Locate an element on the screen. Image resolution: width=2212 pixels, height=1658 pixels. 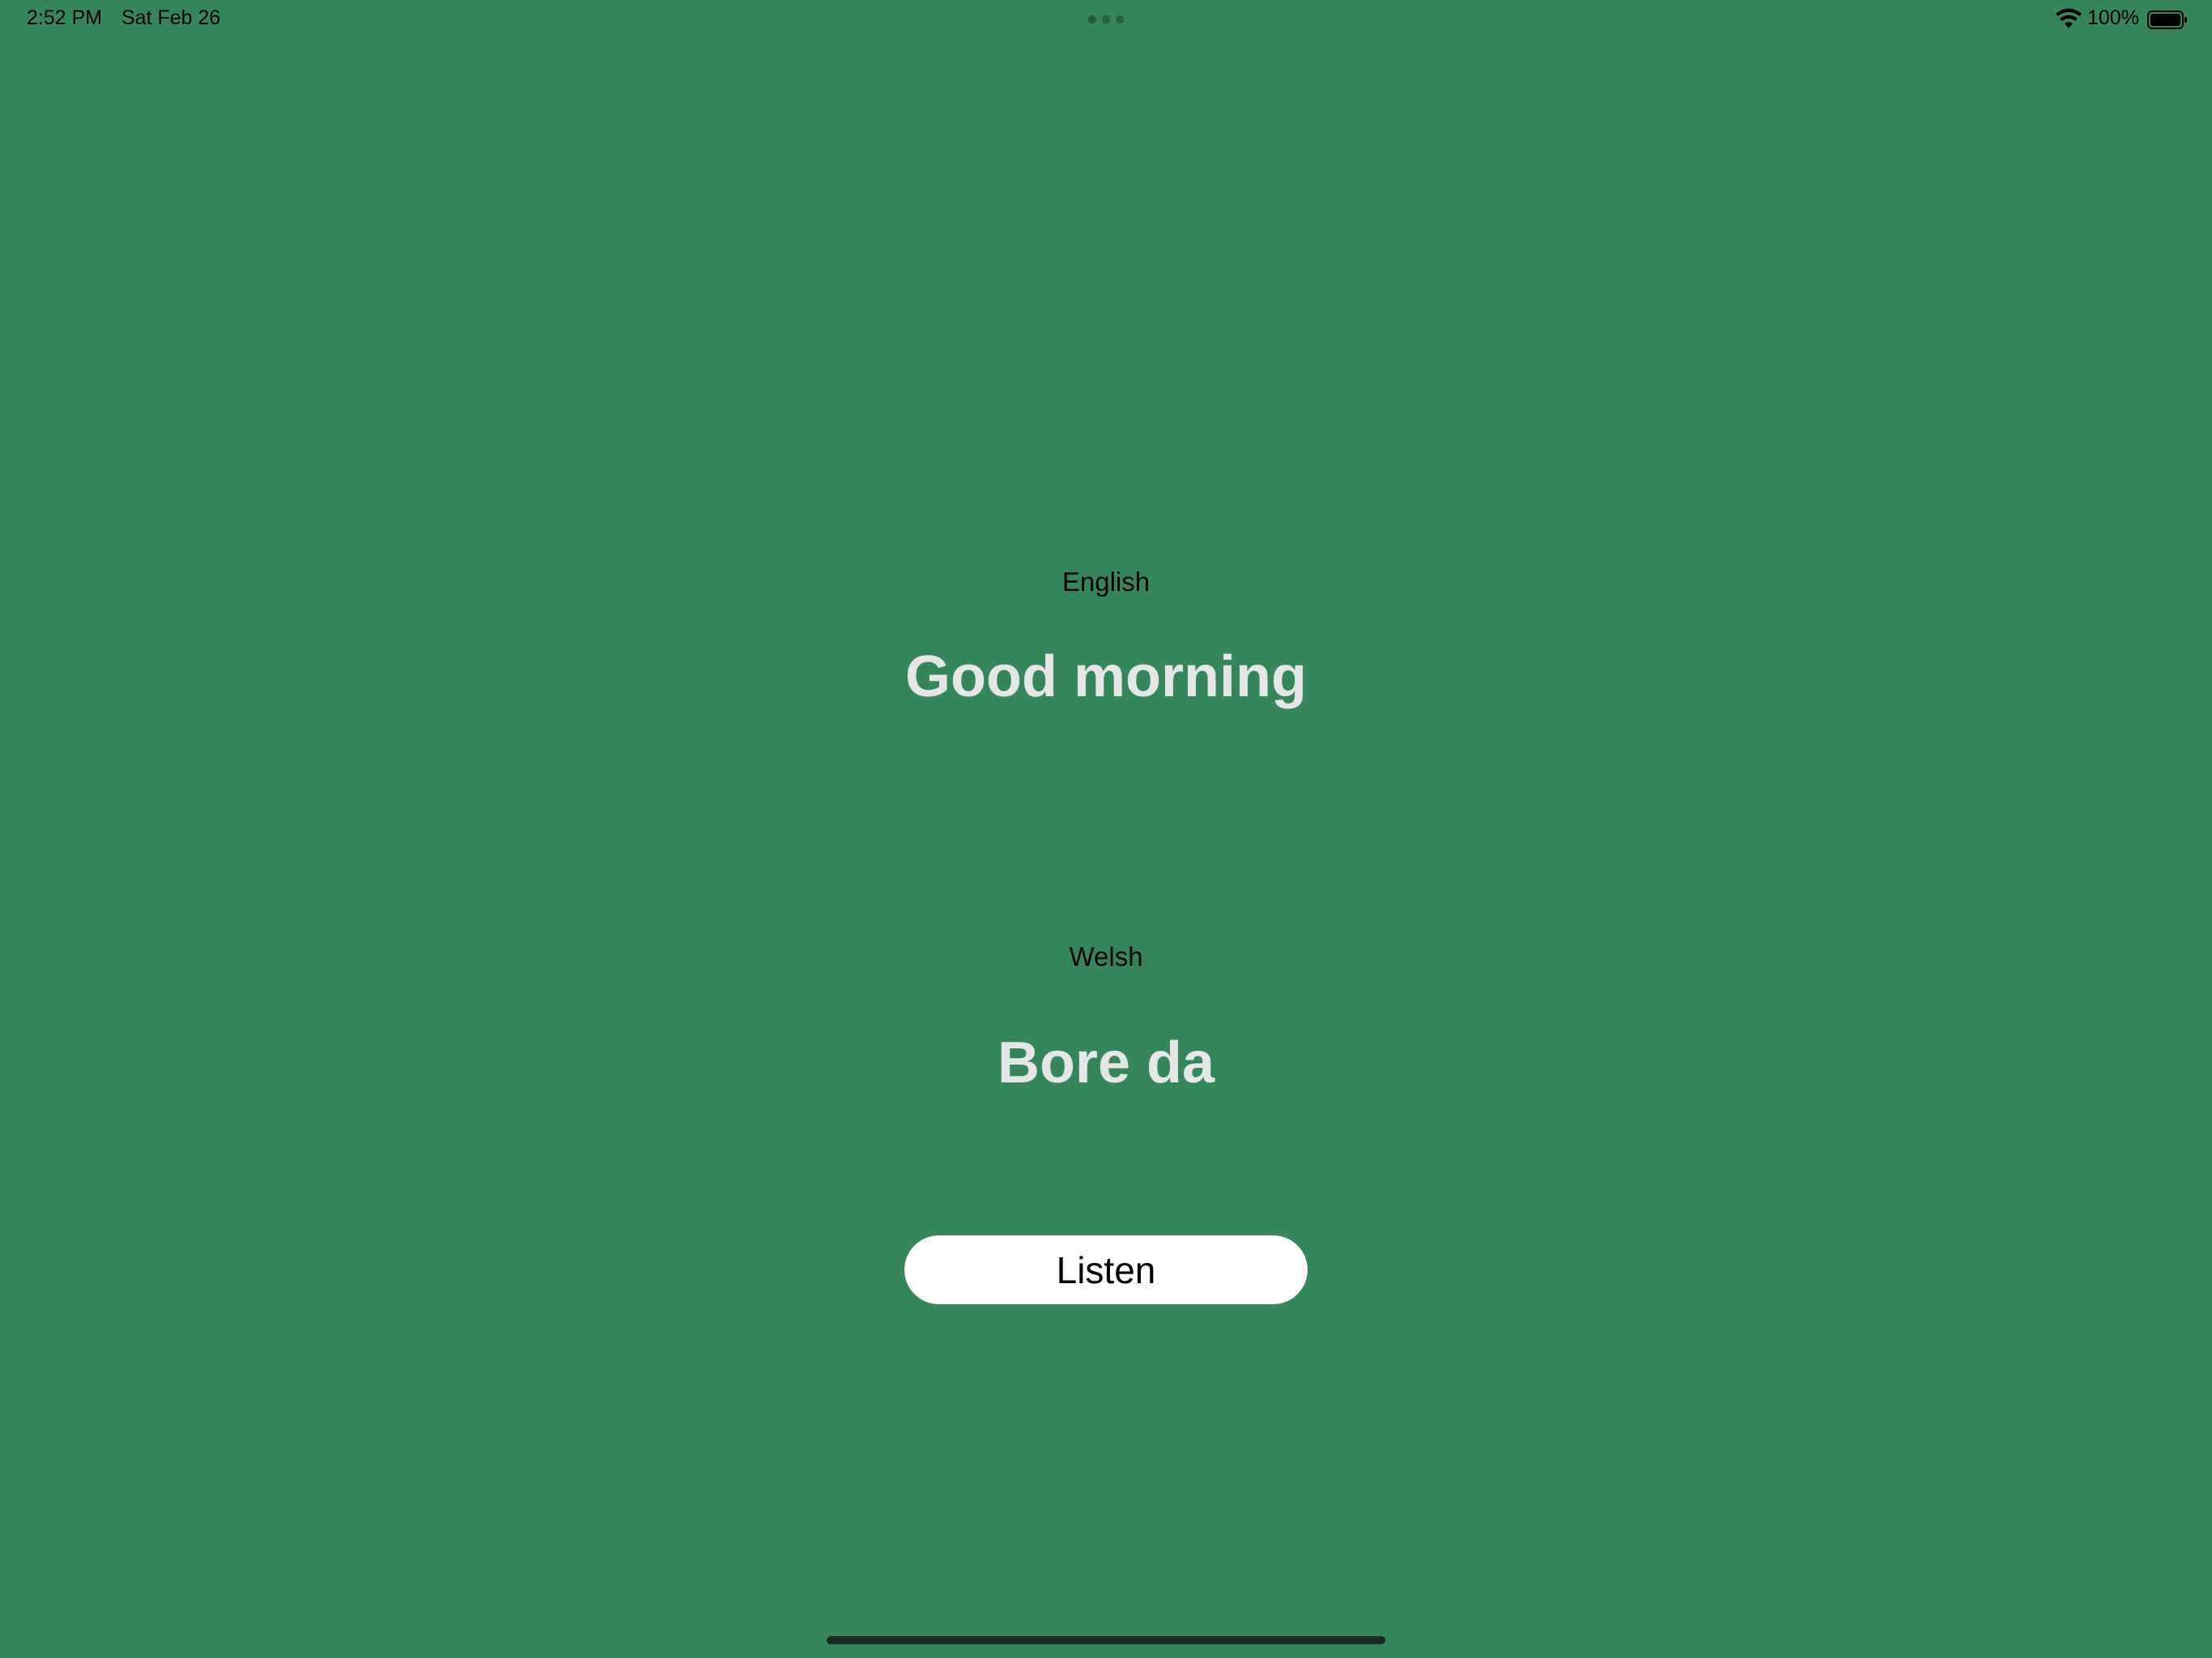
multitask-dots-icon is located at coordinates (1106, 19).